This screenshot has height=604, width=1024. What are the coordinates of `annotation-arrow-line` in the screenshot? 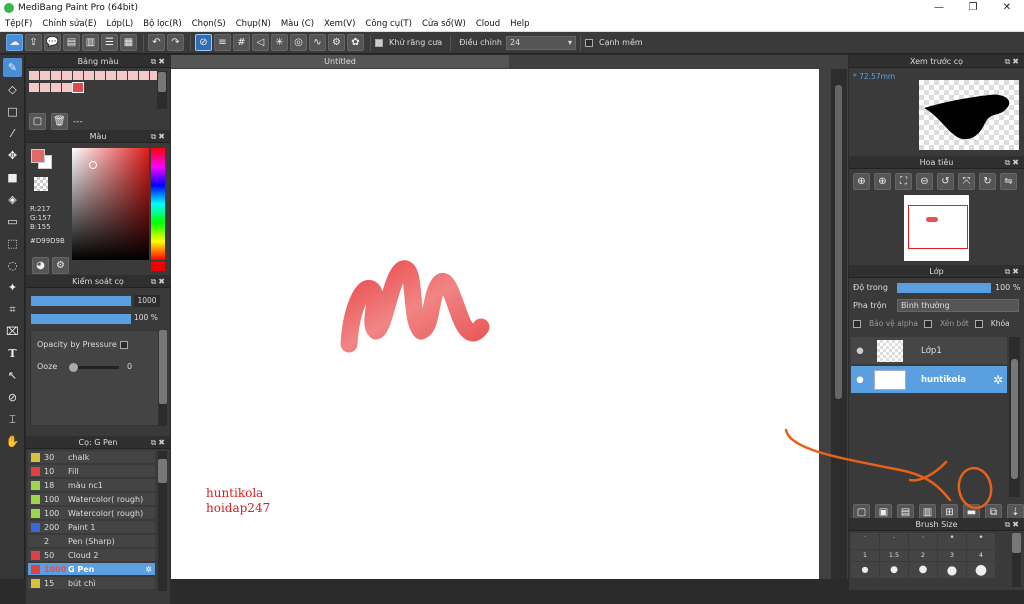 It's located at (868, 465).